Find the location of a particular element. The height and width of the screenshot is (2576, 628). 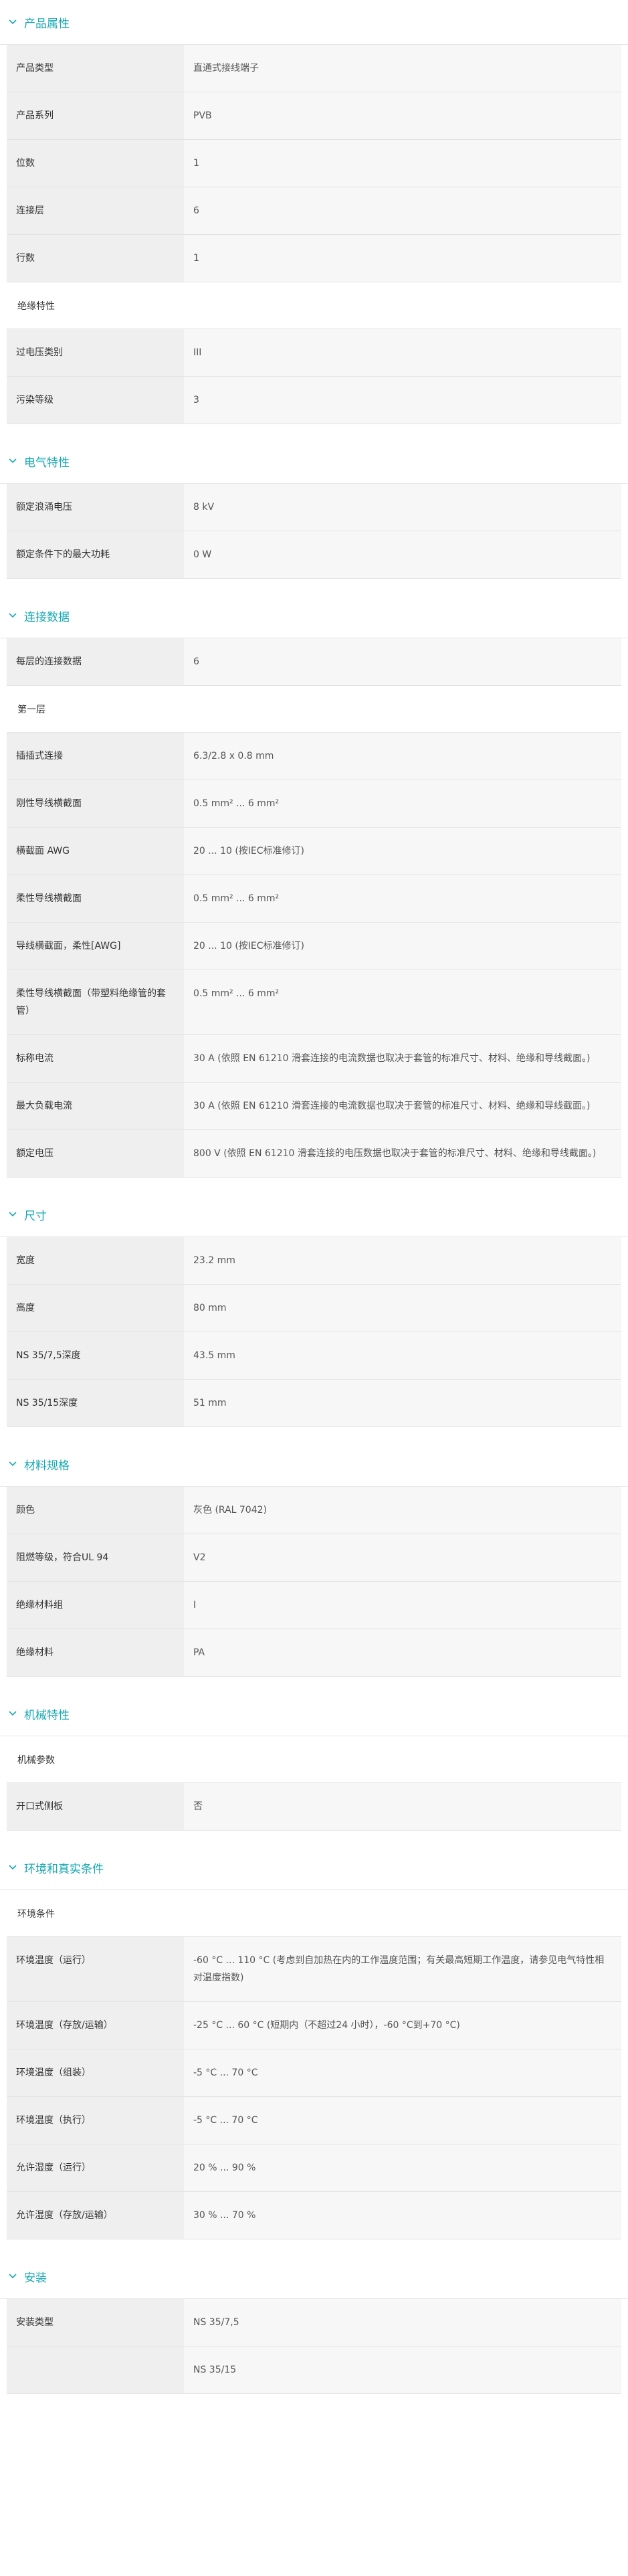

spec-value: I is located at coordinates (402, 1606).